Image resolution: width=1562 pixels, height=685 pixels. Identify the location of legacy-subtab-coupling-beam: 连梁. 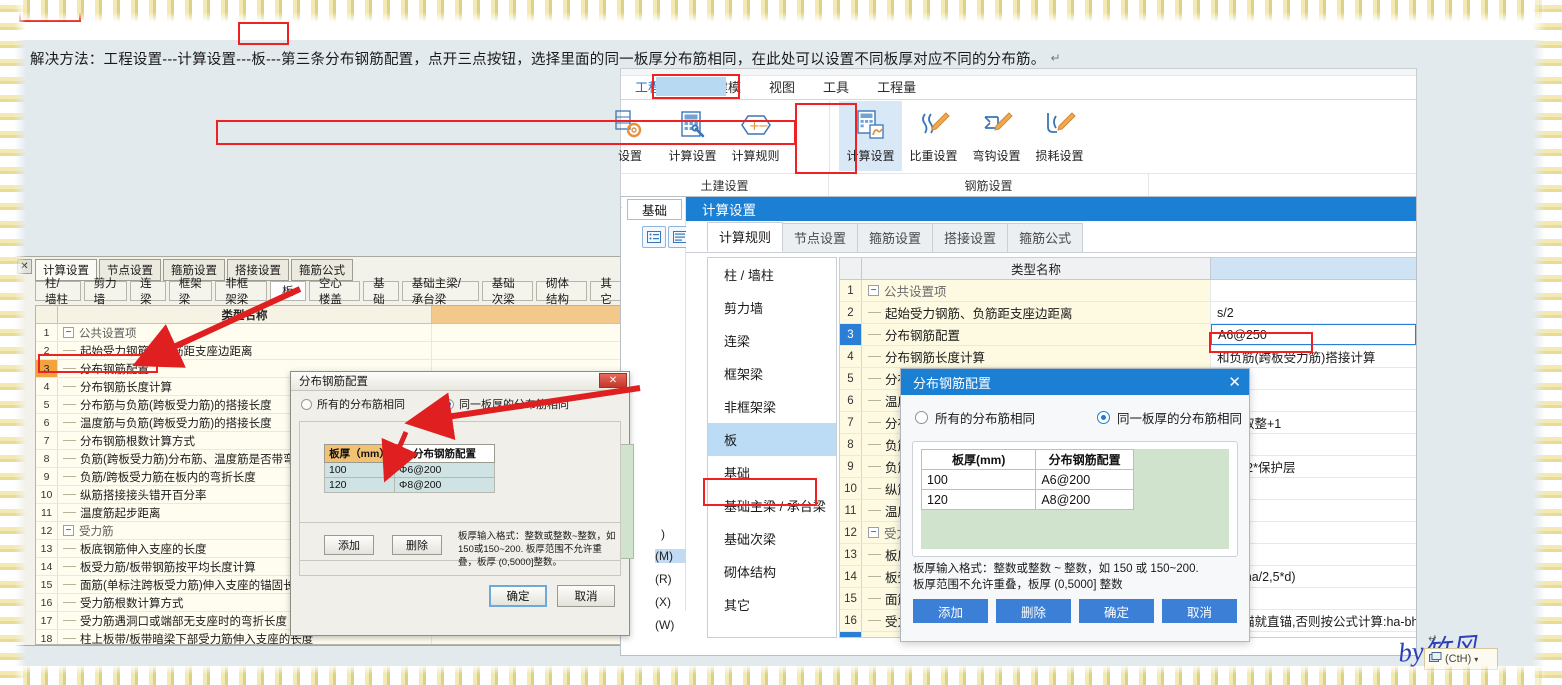
(148, 292).